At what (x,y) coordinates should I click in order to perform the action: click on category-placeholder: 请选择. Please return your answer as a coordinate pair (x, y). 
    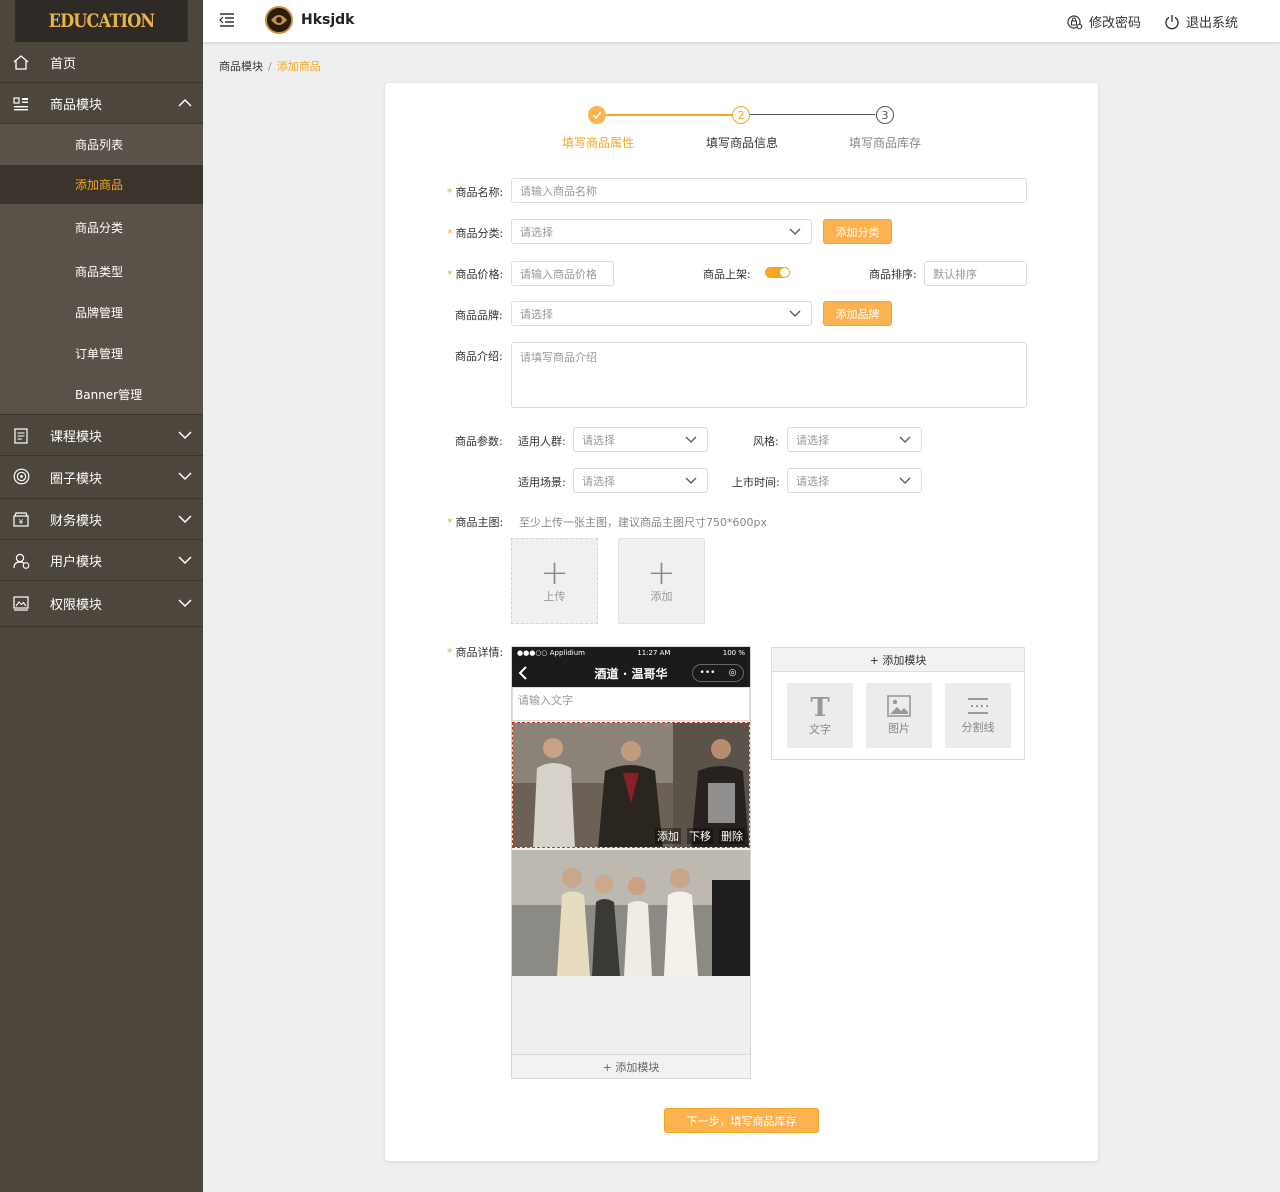
    Looking at the image, I should click on (536, 232).